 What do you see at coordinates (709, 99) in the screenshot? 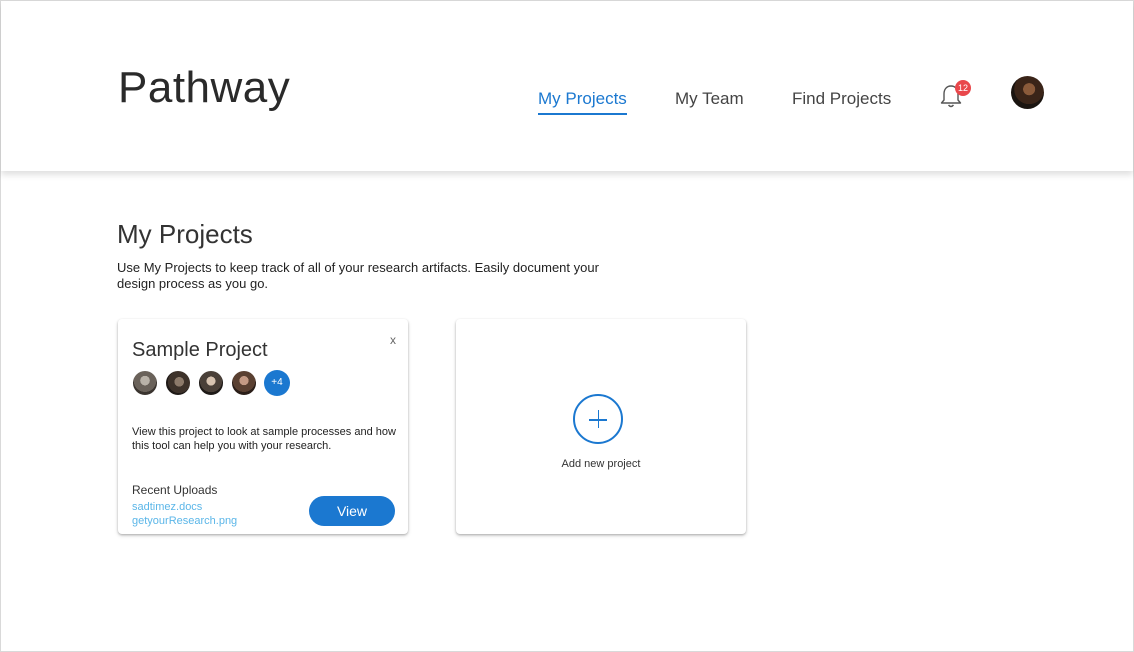
I see `nav-my-team: My Team` at bounding box center [709, 99].